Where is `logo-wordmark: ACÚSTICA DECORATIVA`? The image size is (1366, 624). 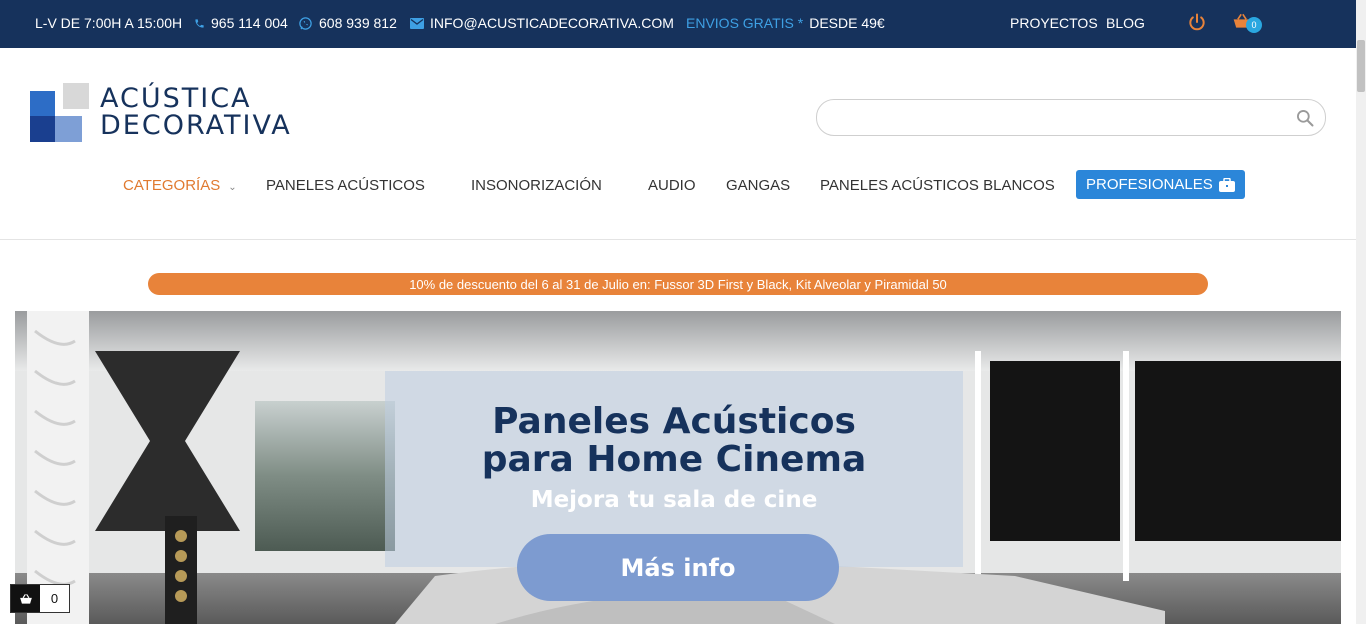
logo-wordmark: ACÚSTICA DECORATIVA is located at coordinates (196, 112).